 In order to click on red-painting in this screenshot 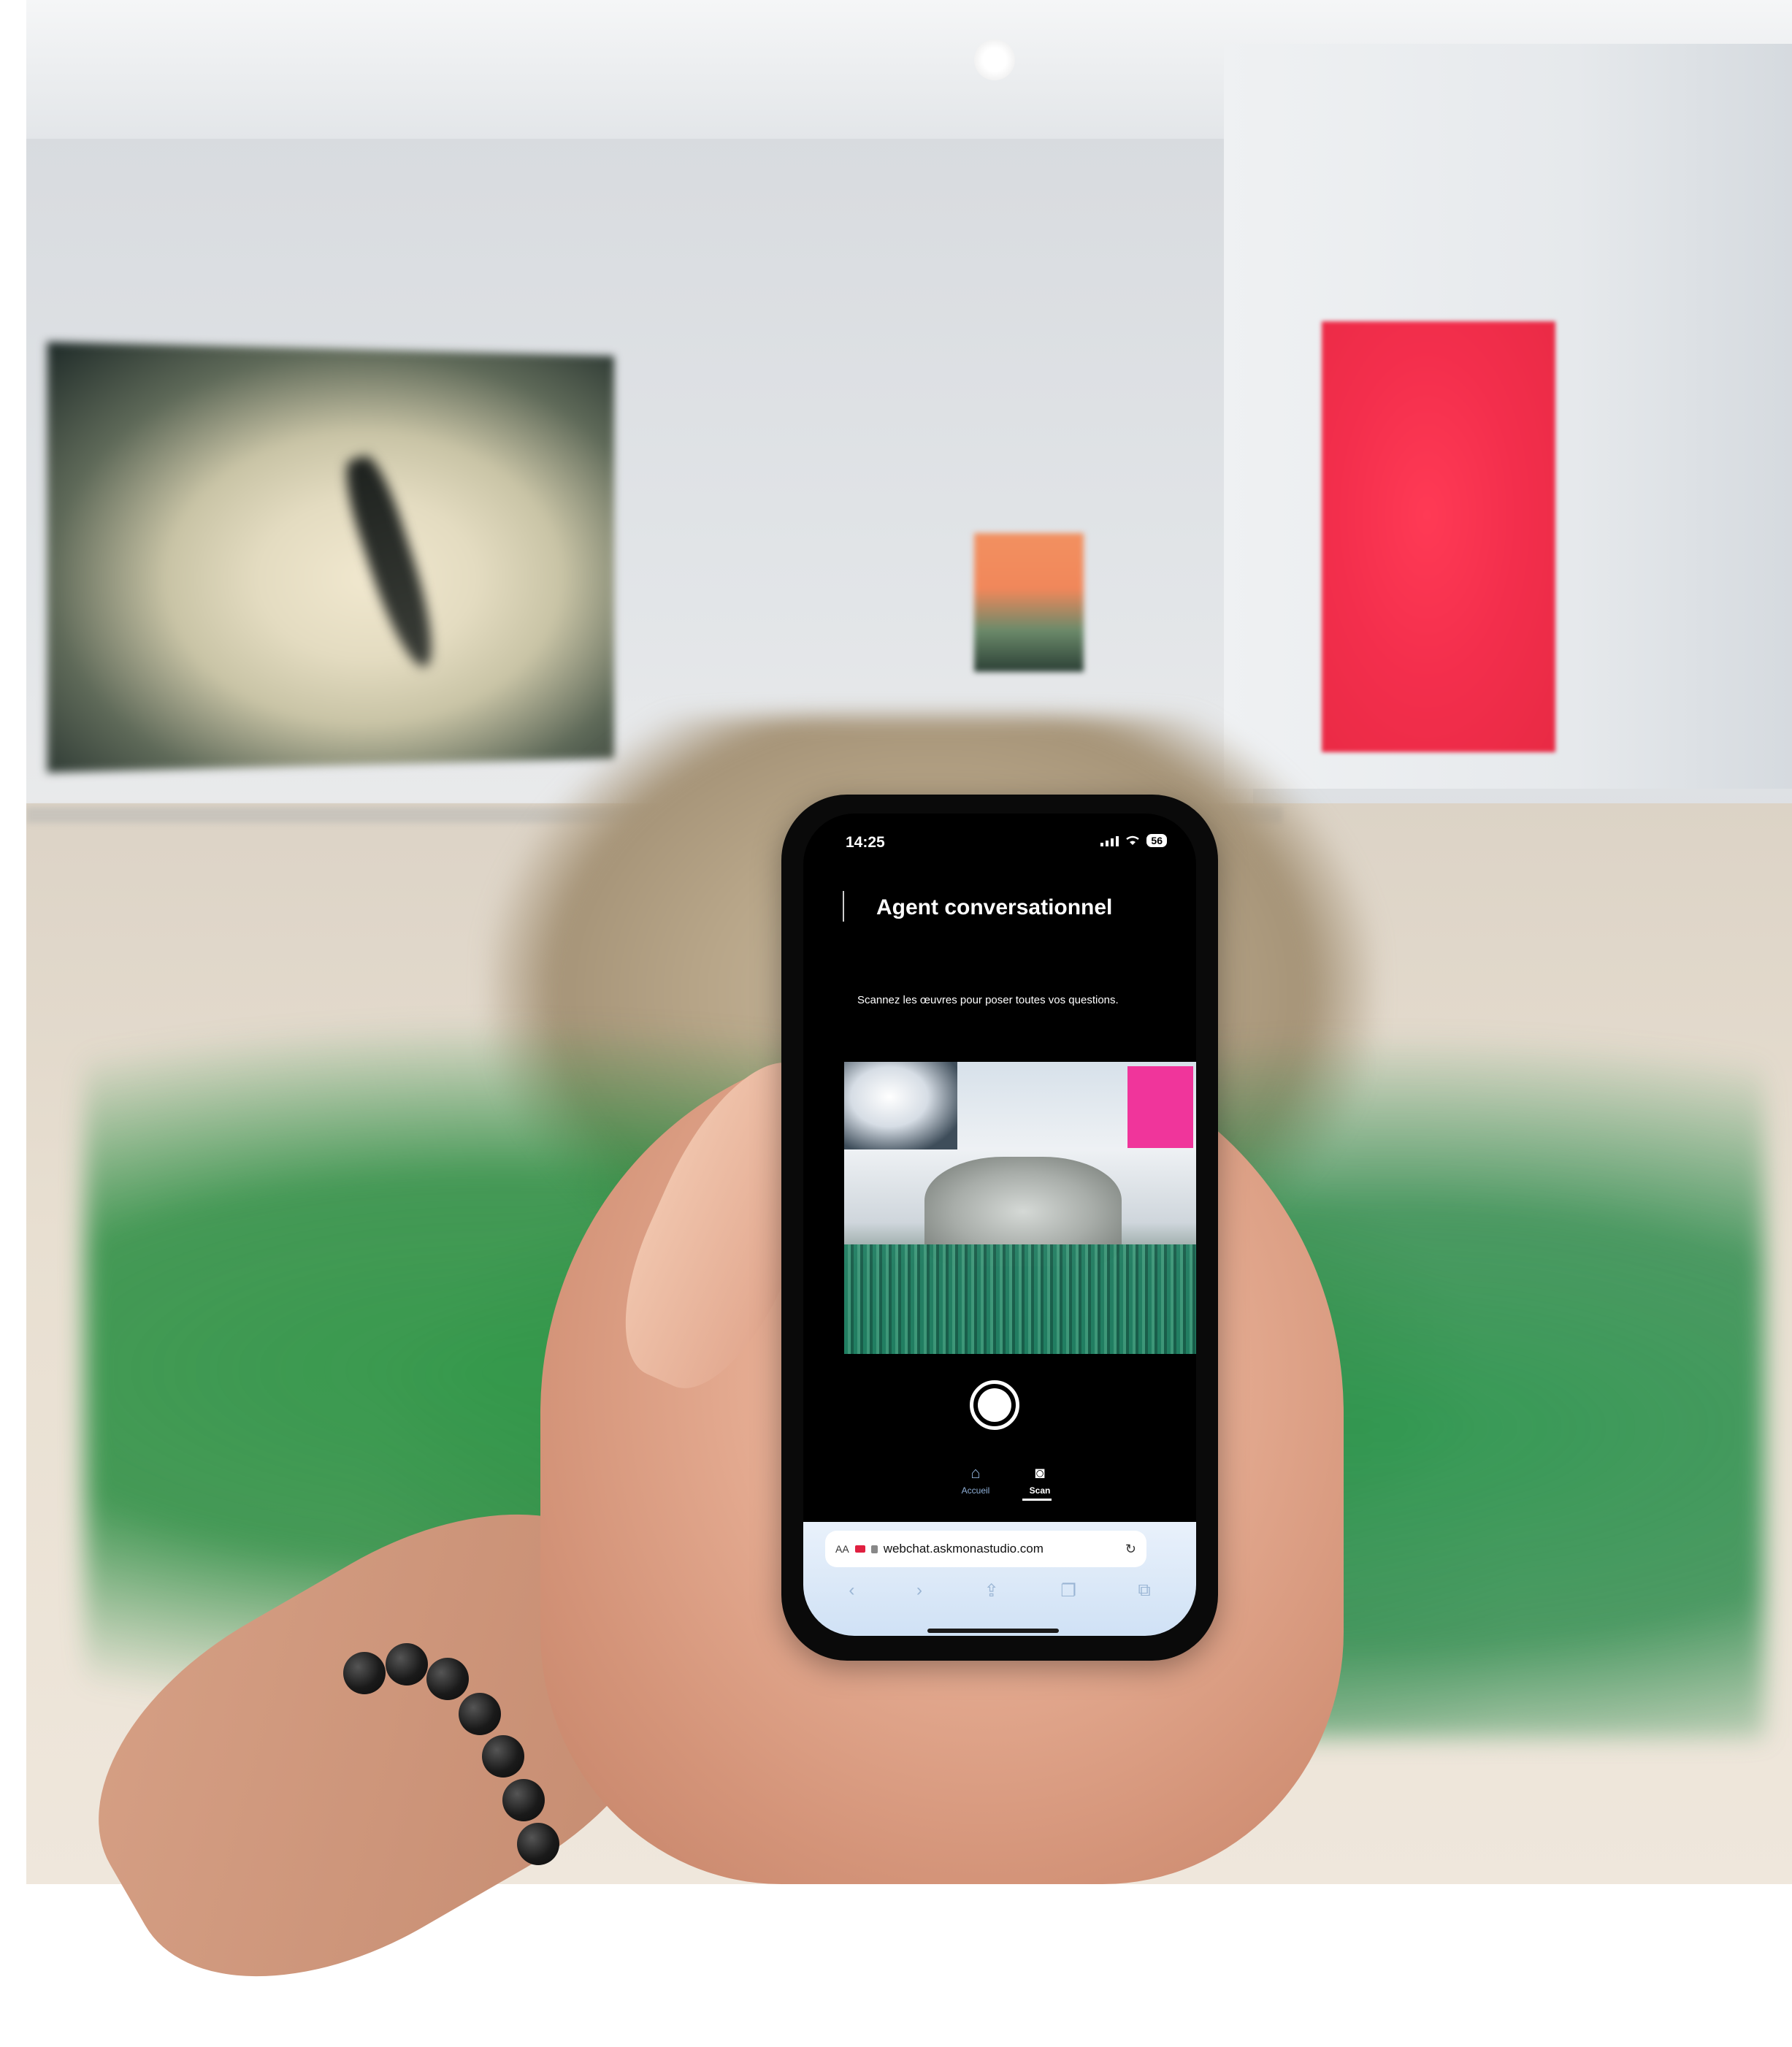, I will do `click(1438, 537)`.